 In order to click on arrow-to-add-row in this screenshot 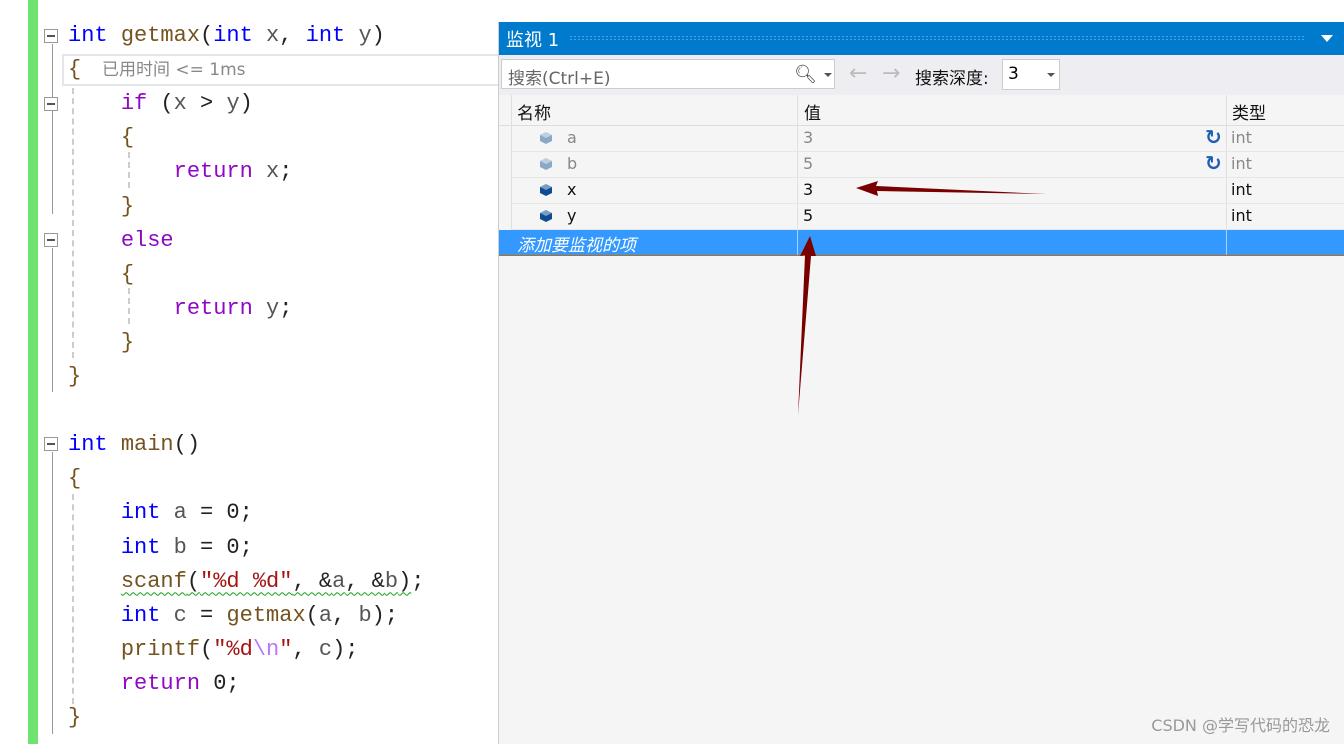, I will do `click(807, 325)`.